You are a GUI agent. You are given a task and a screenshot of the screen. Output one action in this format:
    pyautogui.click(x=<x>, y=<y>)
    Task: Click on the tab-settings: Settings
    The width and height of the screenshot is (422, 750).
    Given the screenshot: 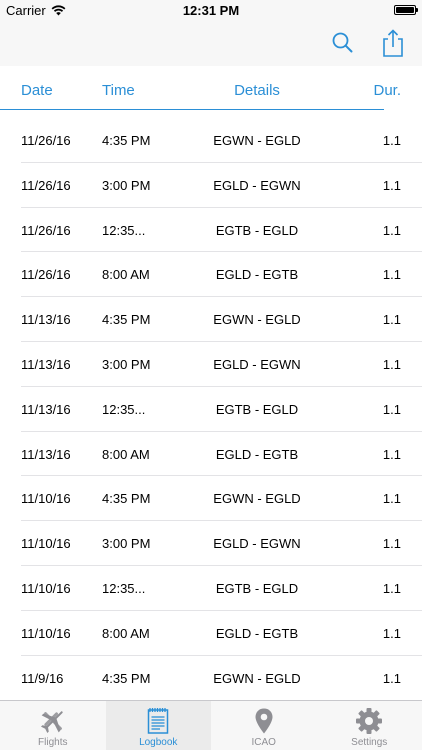 What is the action you would take?
    pyautogui.click(x=369, y=725)
    